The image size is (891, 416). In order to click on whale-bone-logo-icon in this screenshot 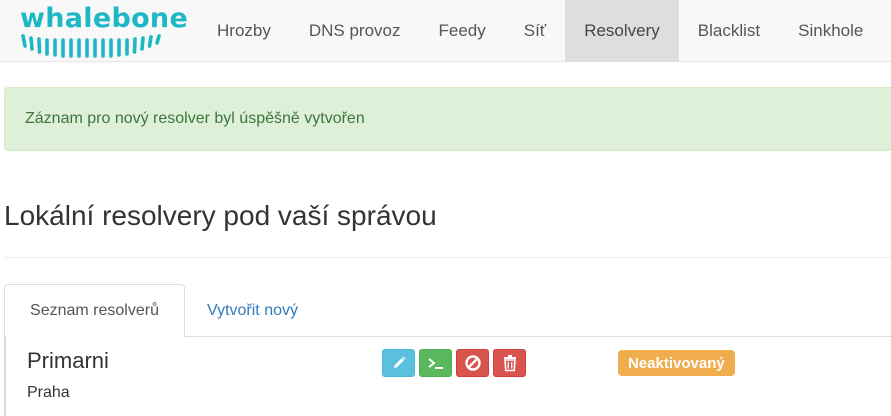, I will do `click(91, 46)`.